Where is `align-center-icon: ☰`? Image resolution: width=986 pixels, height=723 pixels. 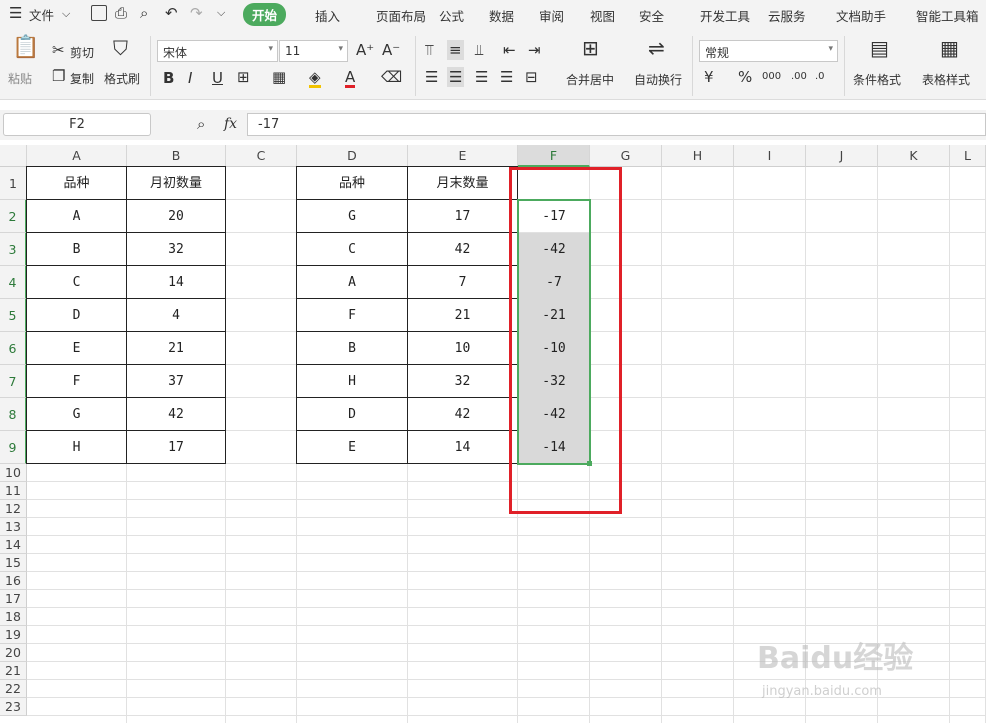 align-center-icon: ☰ is located at coordinates (456, 77).